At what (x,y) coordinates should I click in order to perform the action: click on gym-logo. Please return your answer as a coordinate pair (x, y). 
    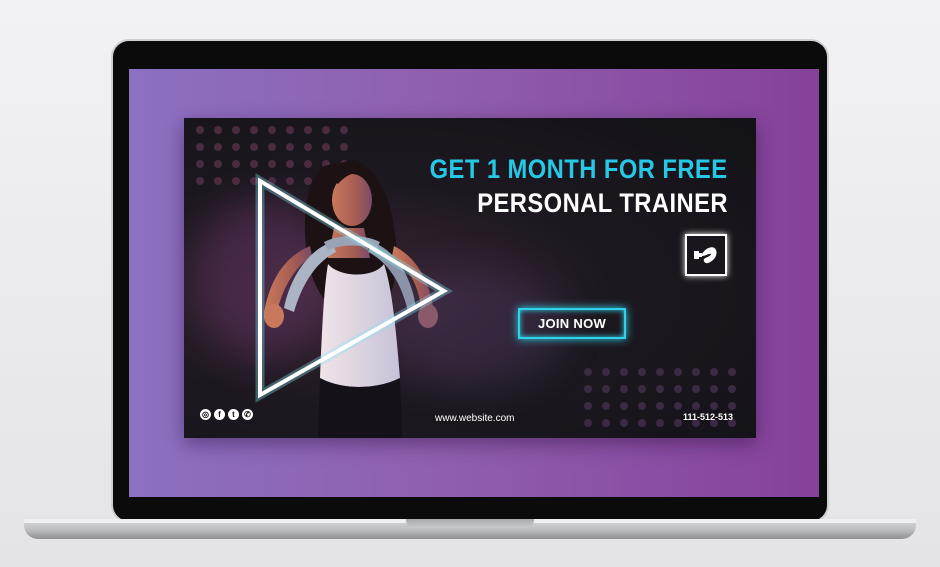
    Looking at the image, I should click on (706, 255).